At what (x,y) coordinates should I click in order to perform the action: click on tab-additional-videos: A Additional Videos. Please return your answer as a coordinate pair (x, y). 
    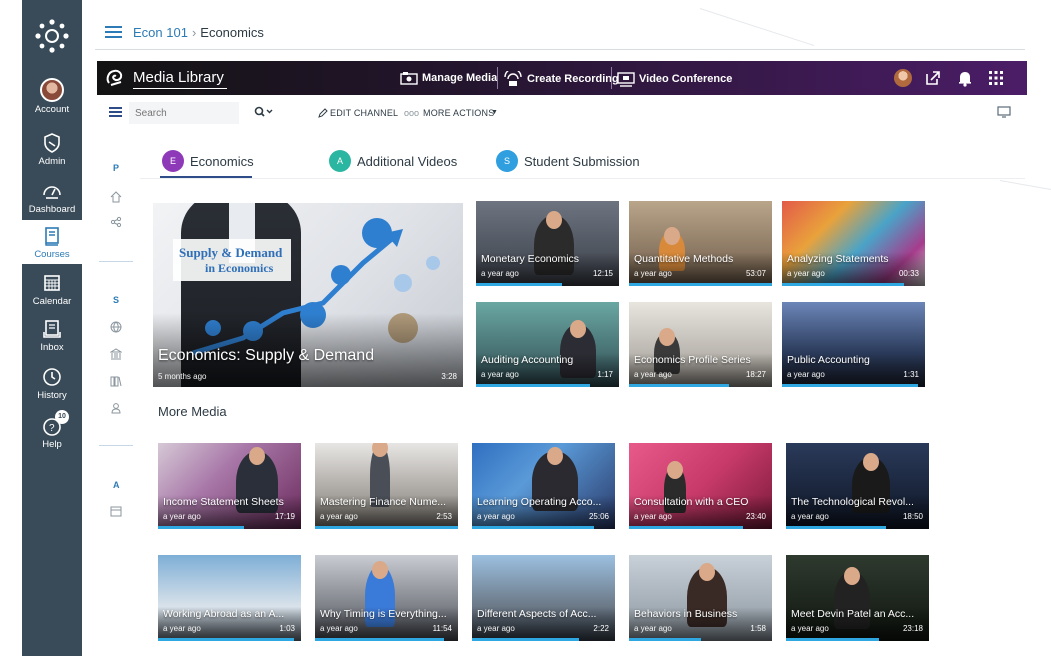
    Looking at the image, I should click on (393, 161).